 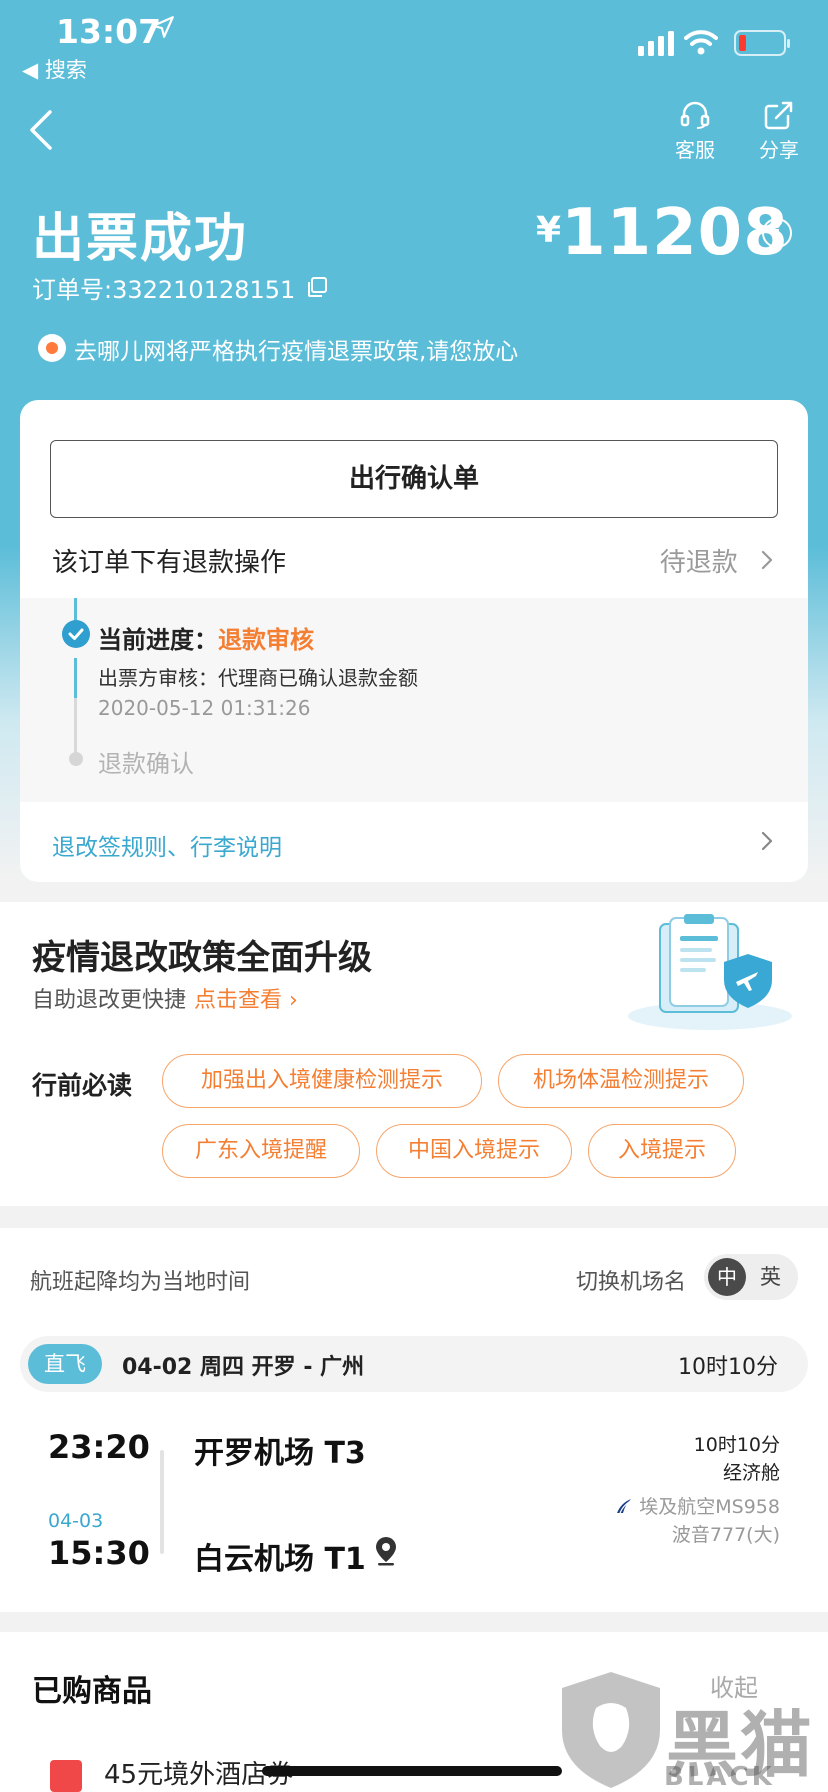 What do you see at coordinates (140, 239) in the screenshot?
I see `page-title: 出票成功` at bounding box center [140, 239].